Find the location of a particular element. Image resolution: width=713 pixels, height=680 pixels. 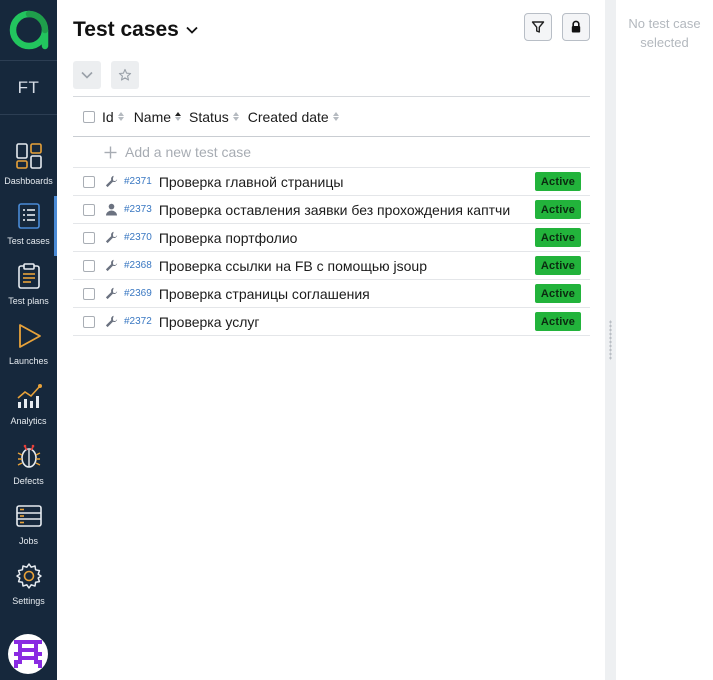

sidebar-item-label: Jobs is located at coordinates (28, 541).